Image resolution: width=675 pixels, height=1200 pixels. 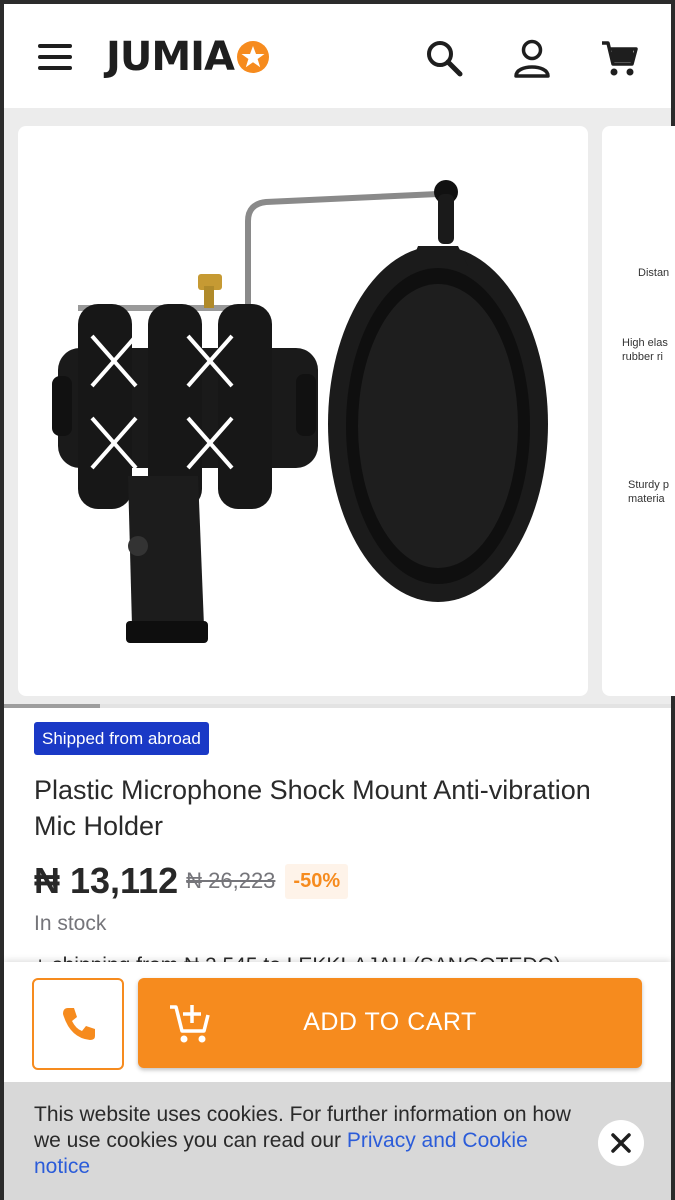 What do you see at coordinates (337, 56) in the screenshot?
I see `top-app-bar: JUMIA` at bounding box center [337, 56].